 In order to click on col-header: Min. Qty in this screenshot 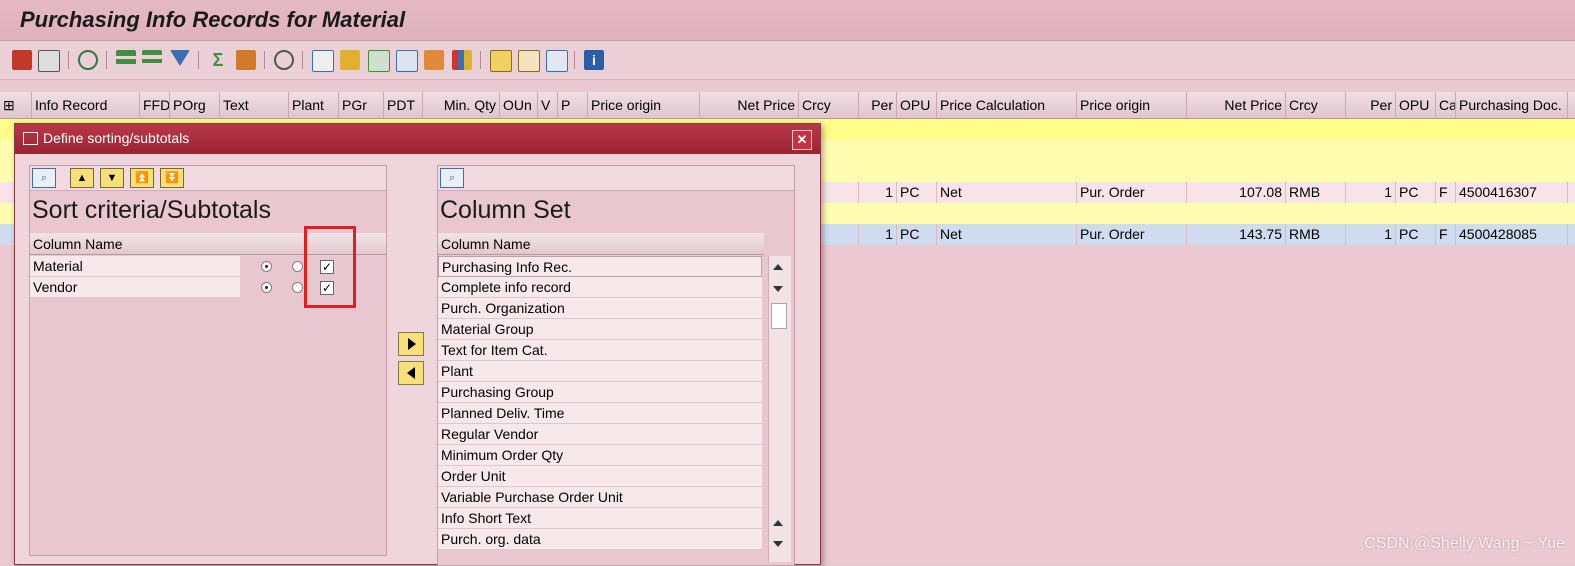, I will do `click(461, 105)`.